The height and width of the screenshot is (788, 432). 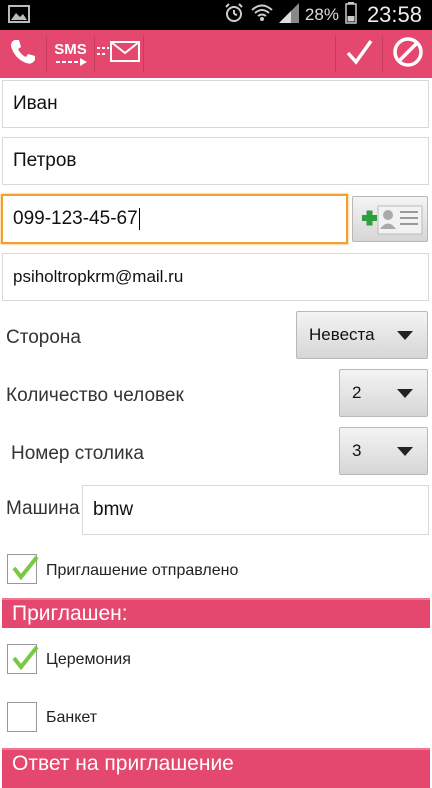 What do you see at coordinates (321, 14) in the screenshot?
I see `battery-percent: 28%` at bounding box center [321, 14].